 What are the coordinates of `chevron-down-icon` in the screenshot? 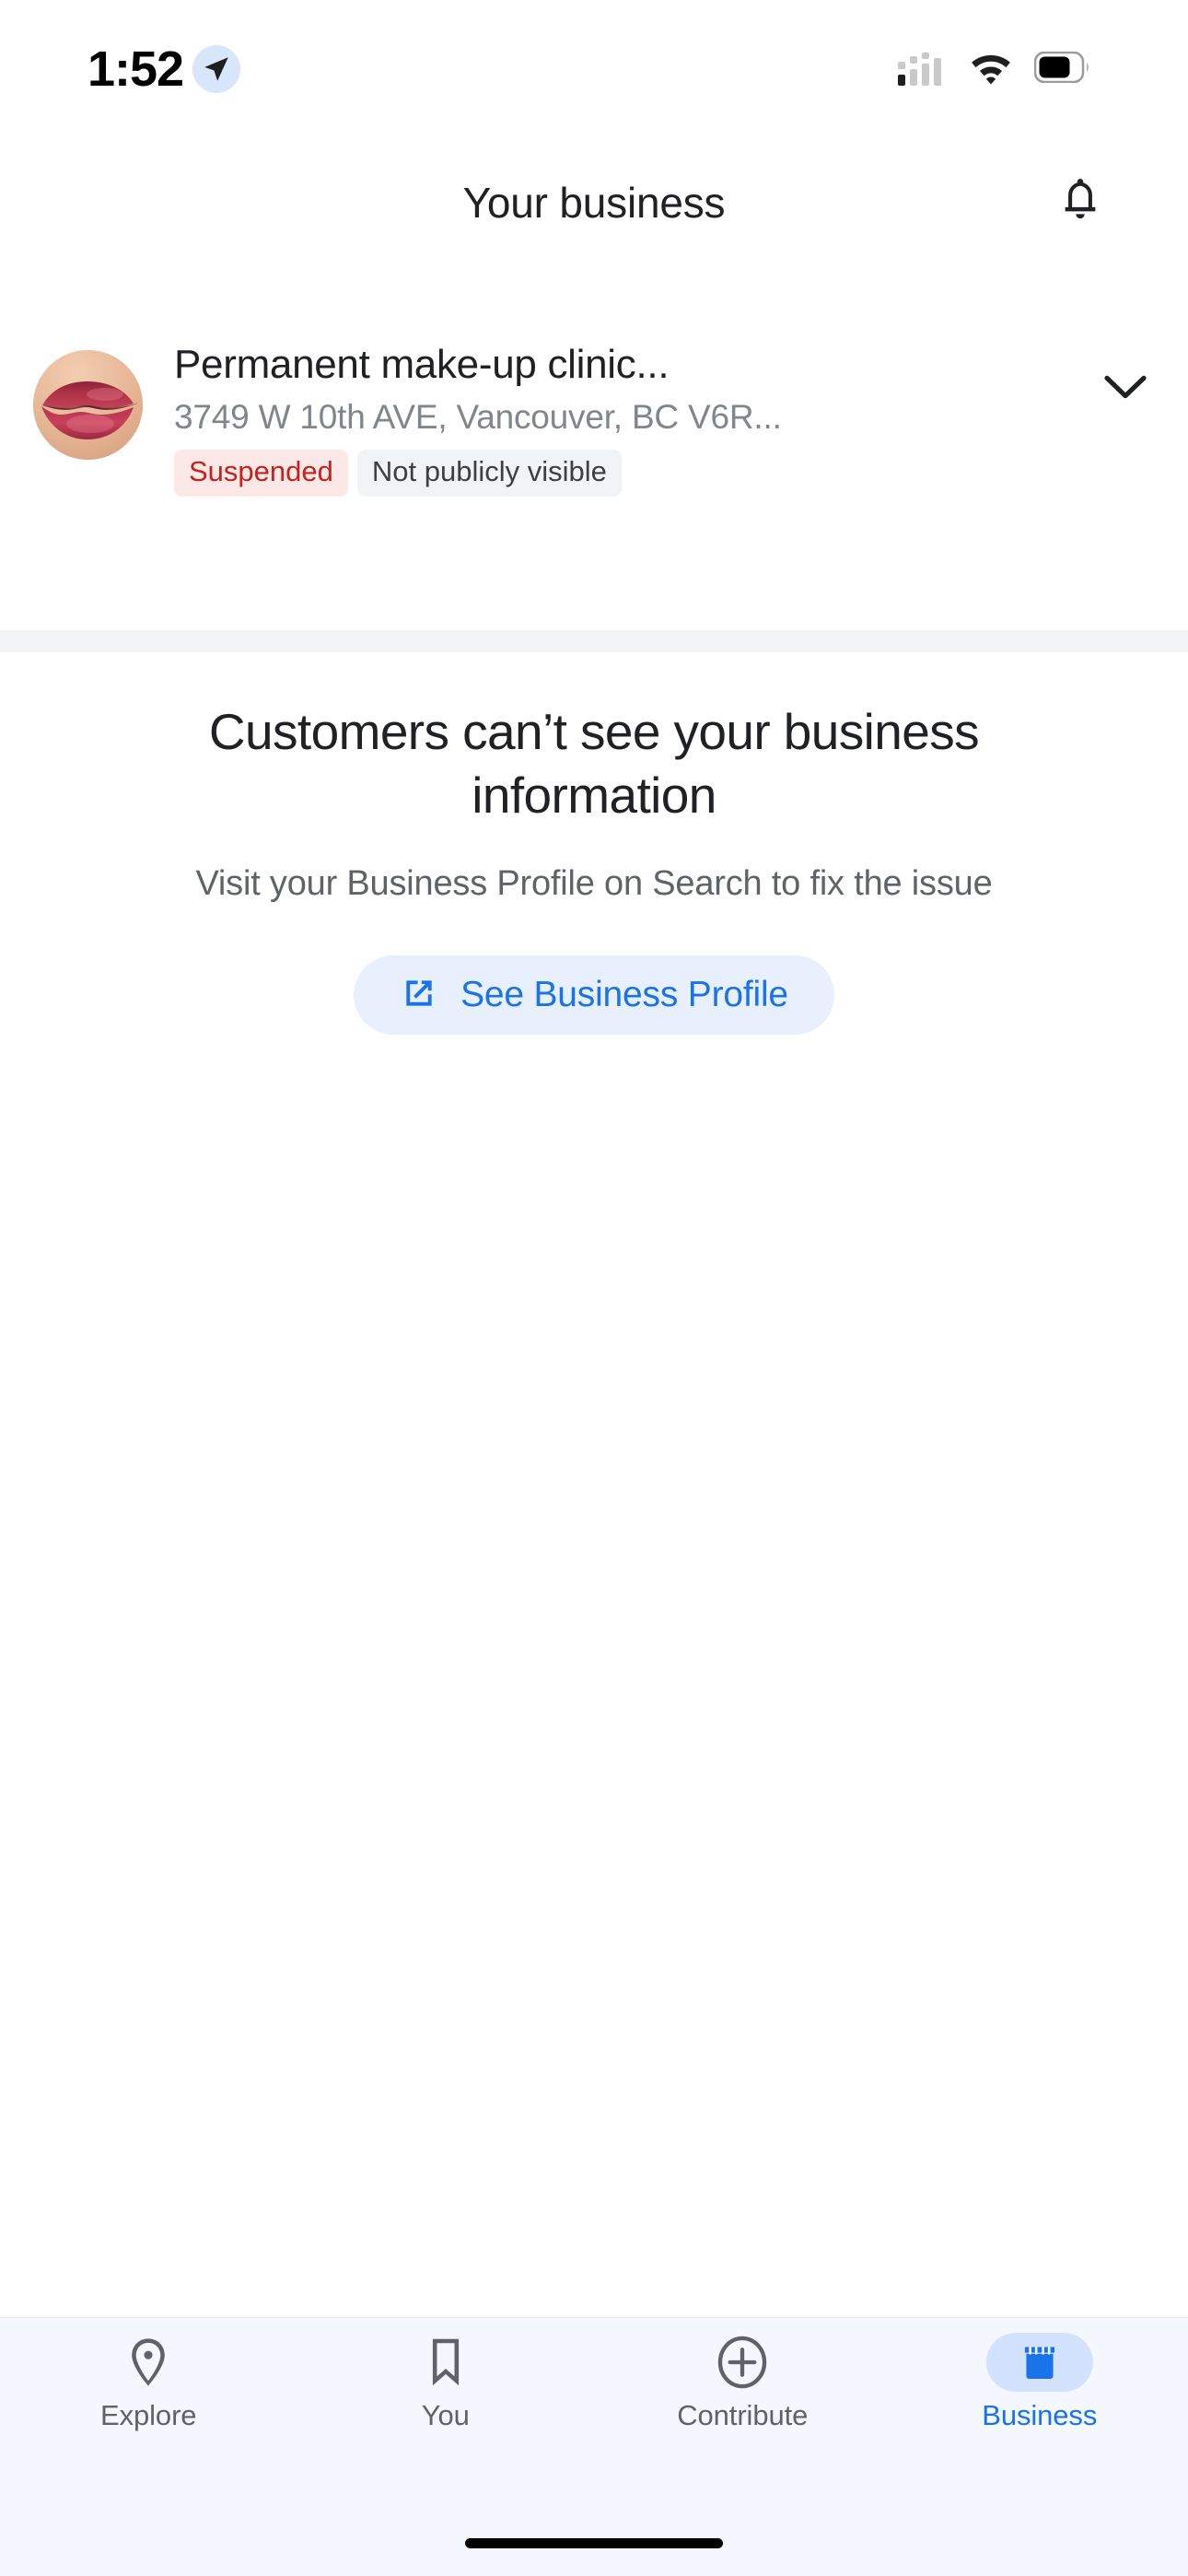 It's located at (1125, 389).